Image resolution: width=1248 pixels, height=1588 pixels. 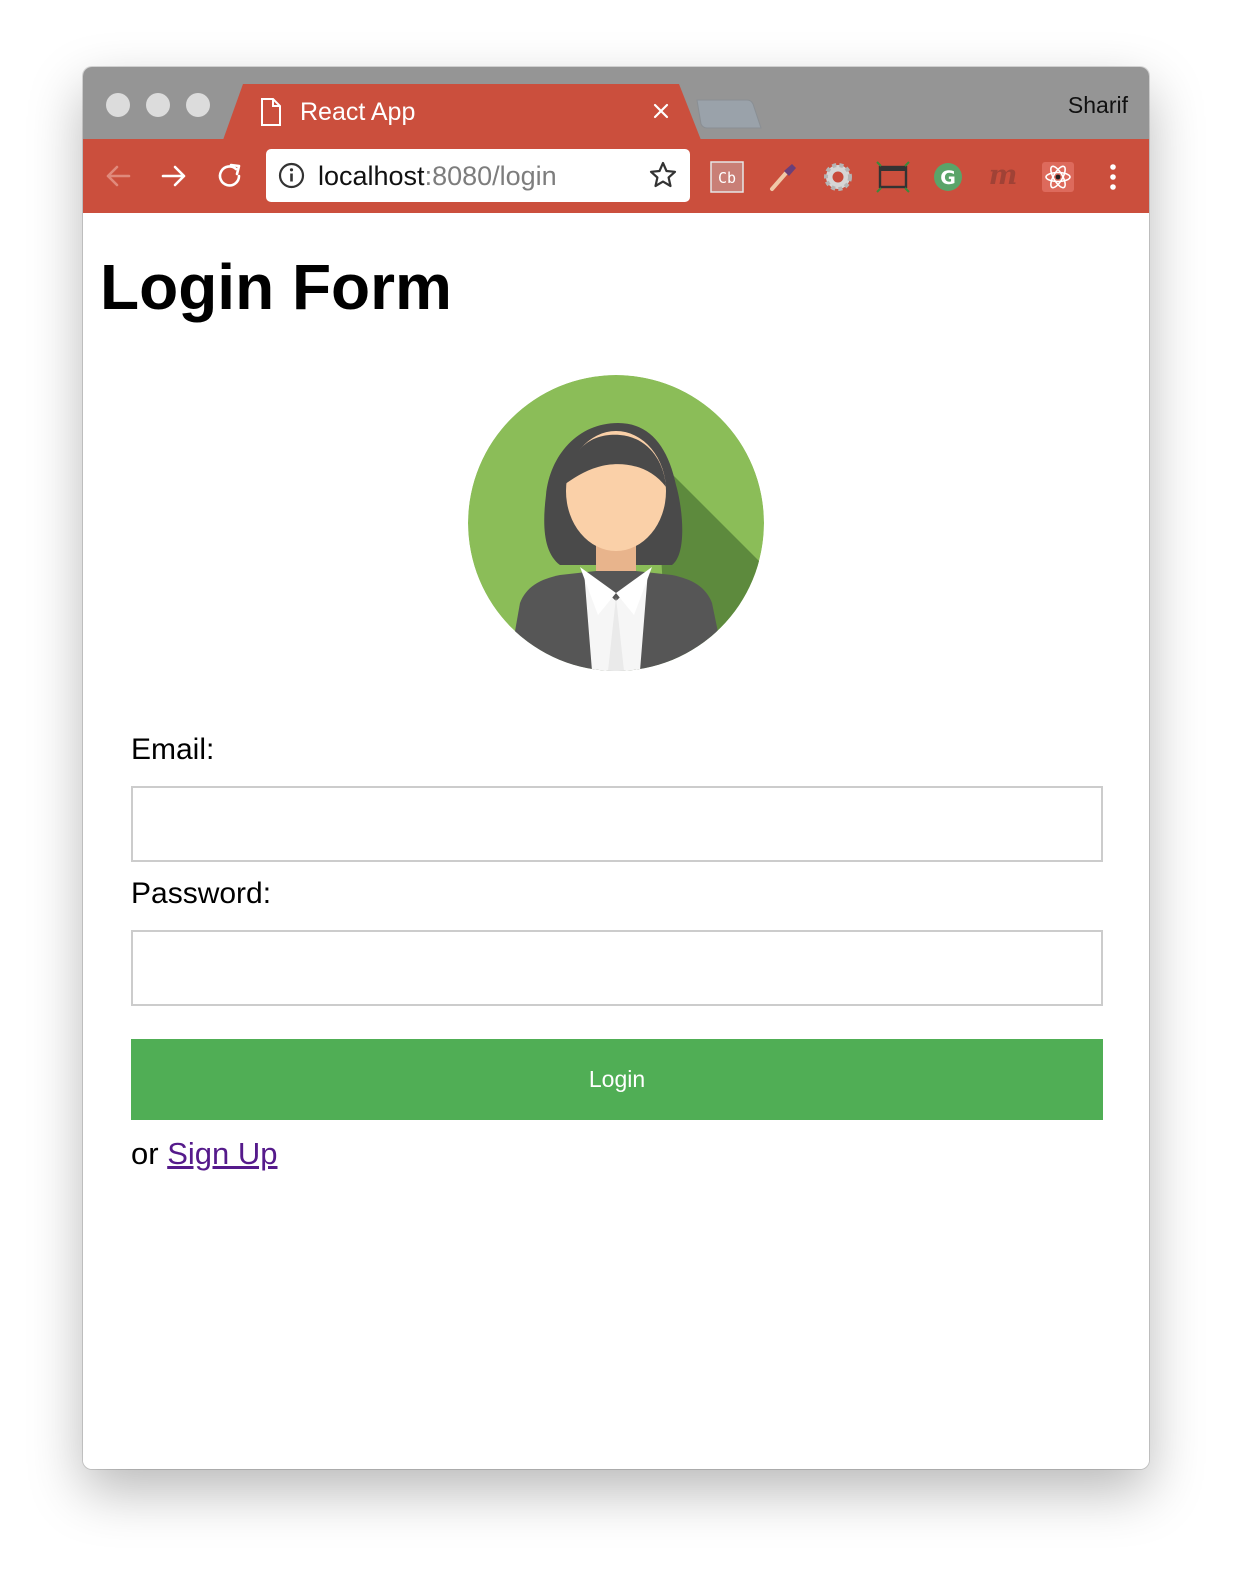 I want to click on browser-toolbar: localhost:8080/login Cb G m, so click(x=616, y=176).